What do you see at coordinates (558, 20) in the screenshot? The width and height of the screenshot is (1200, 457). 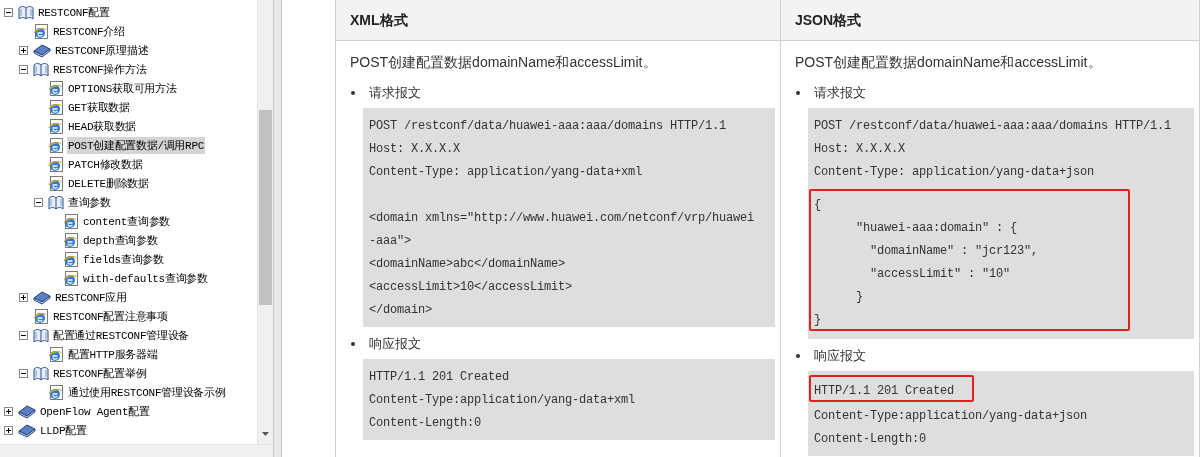 I see `column-heading: XML格式` at bounding box center [558, 20].